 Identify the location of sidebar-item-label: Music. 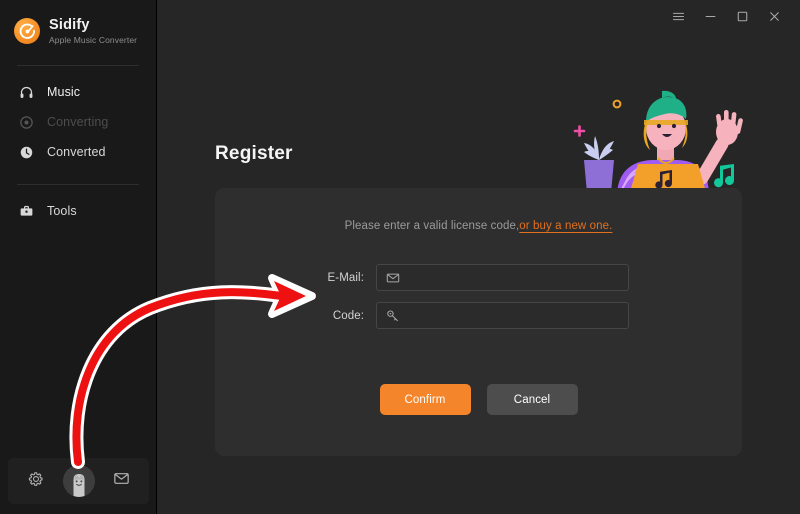
(64, 92).